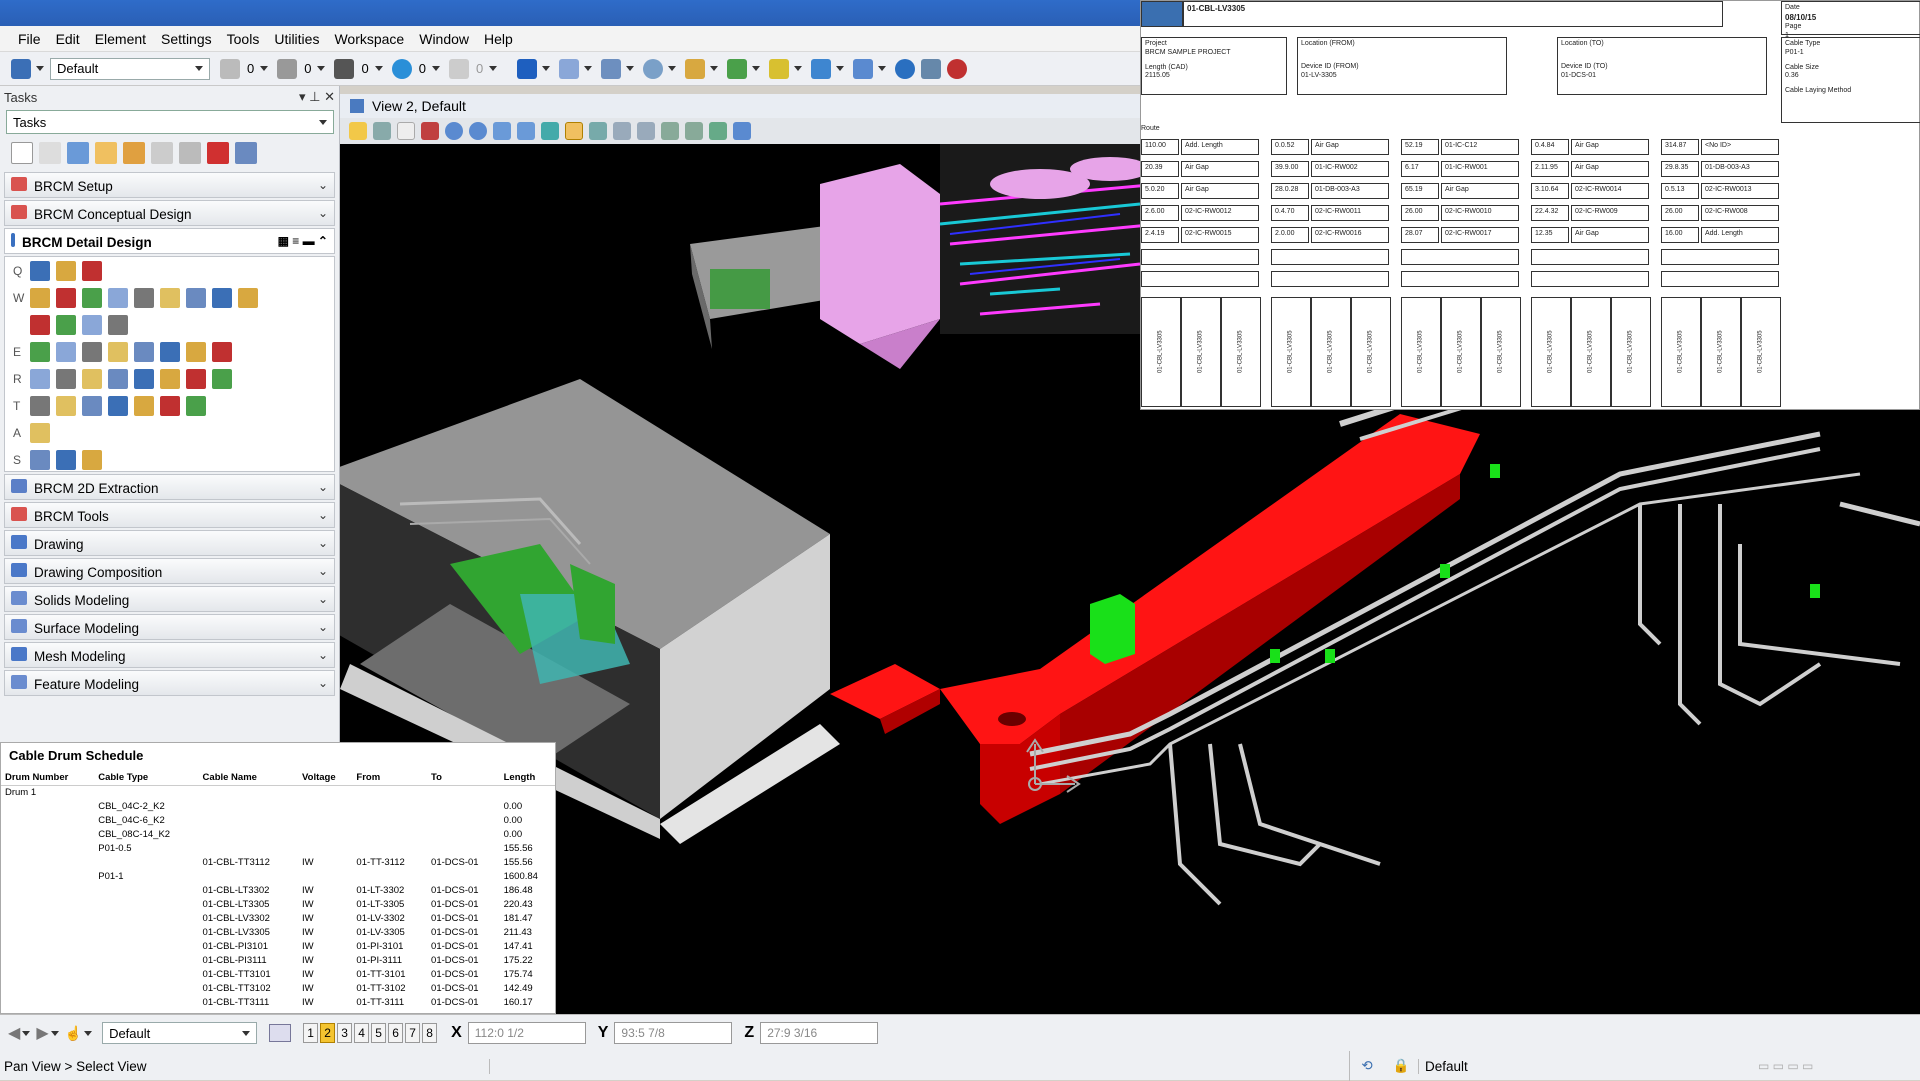  Describe the element at coordinates (230, 68) in the screenshot. I see `level-icon` at that location.